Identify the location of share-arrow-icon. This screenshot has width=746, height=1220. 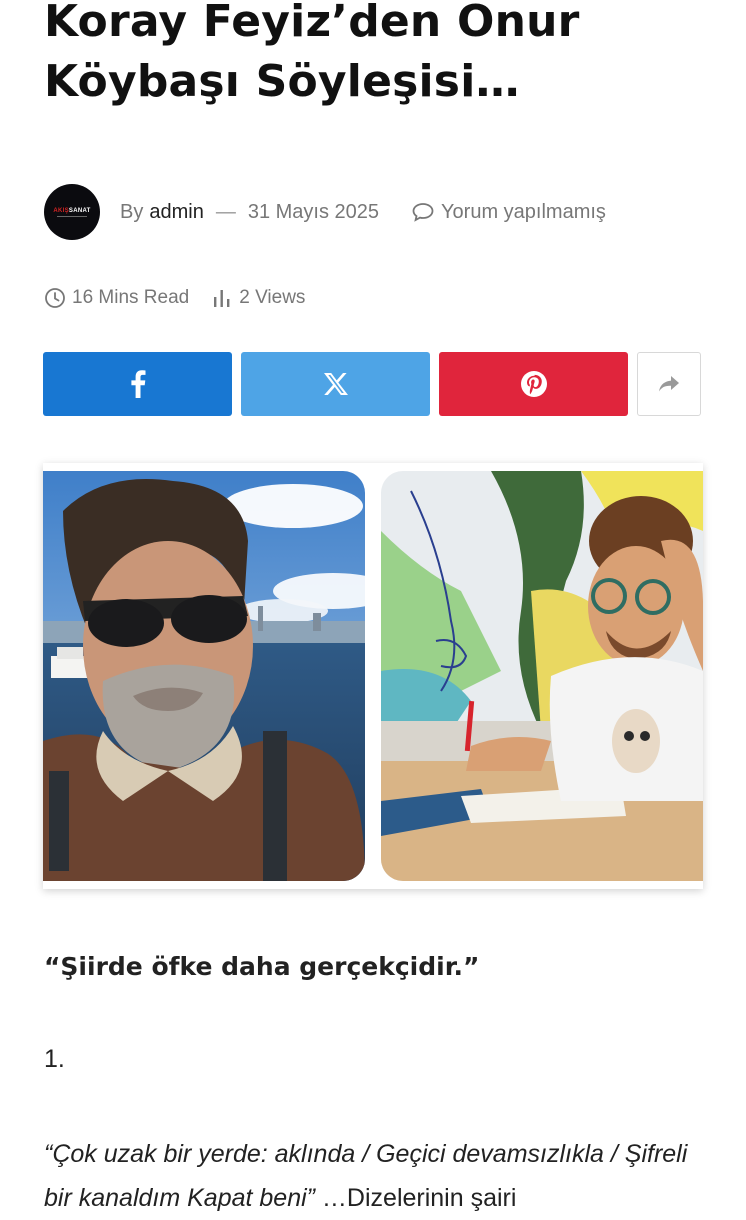
(669, 384).